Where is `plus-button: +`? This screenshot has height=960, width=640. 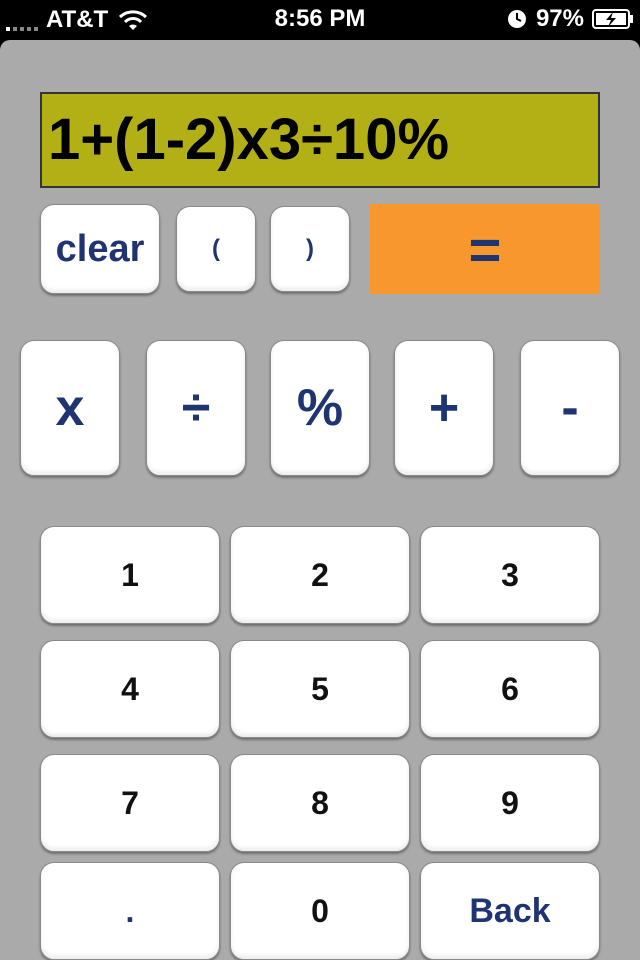
plus-button: + is located at coordinates (444, 408).